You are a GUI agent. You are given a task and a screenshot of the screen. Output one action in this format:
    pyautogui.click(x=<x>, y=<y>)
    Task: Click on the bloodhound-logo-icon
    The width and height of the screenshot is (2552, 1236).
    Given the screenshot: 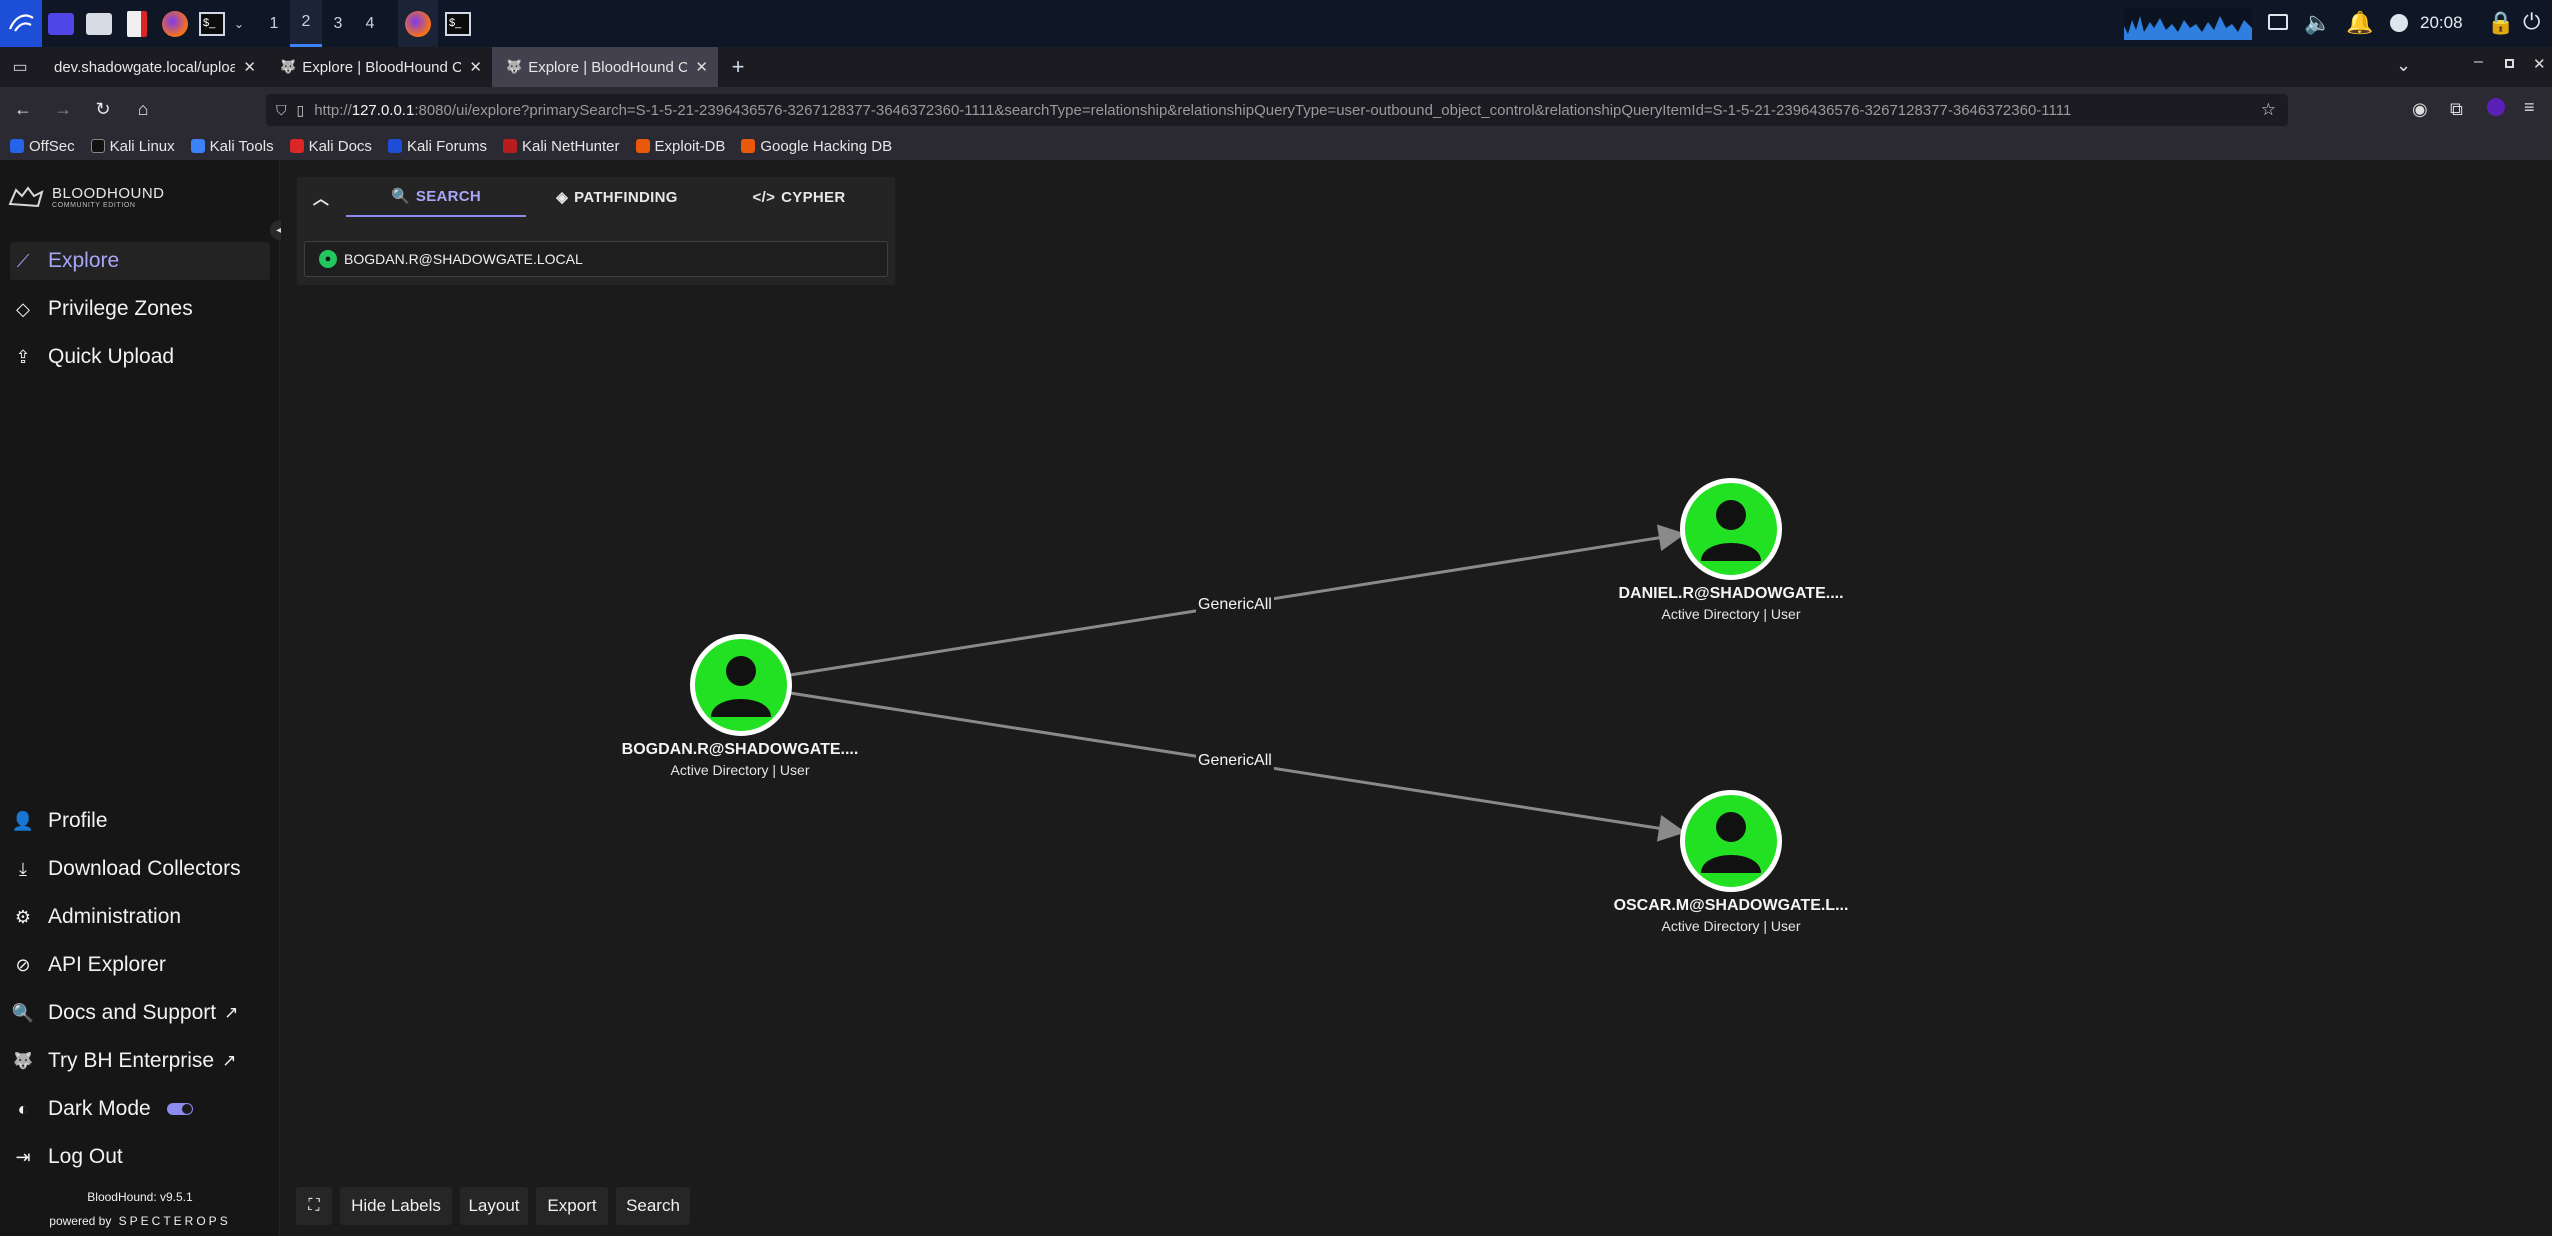 What is the action you would take?
    pyautogui.click(x=26, y=197)
    